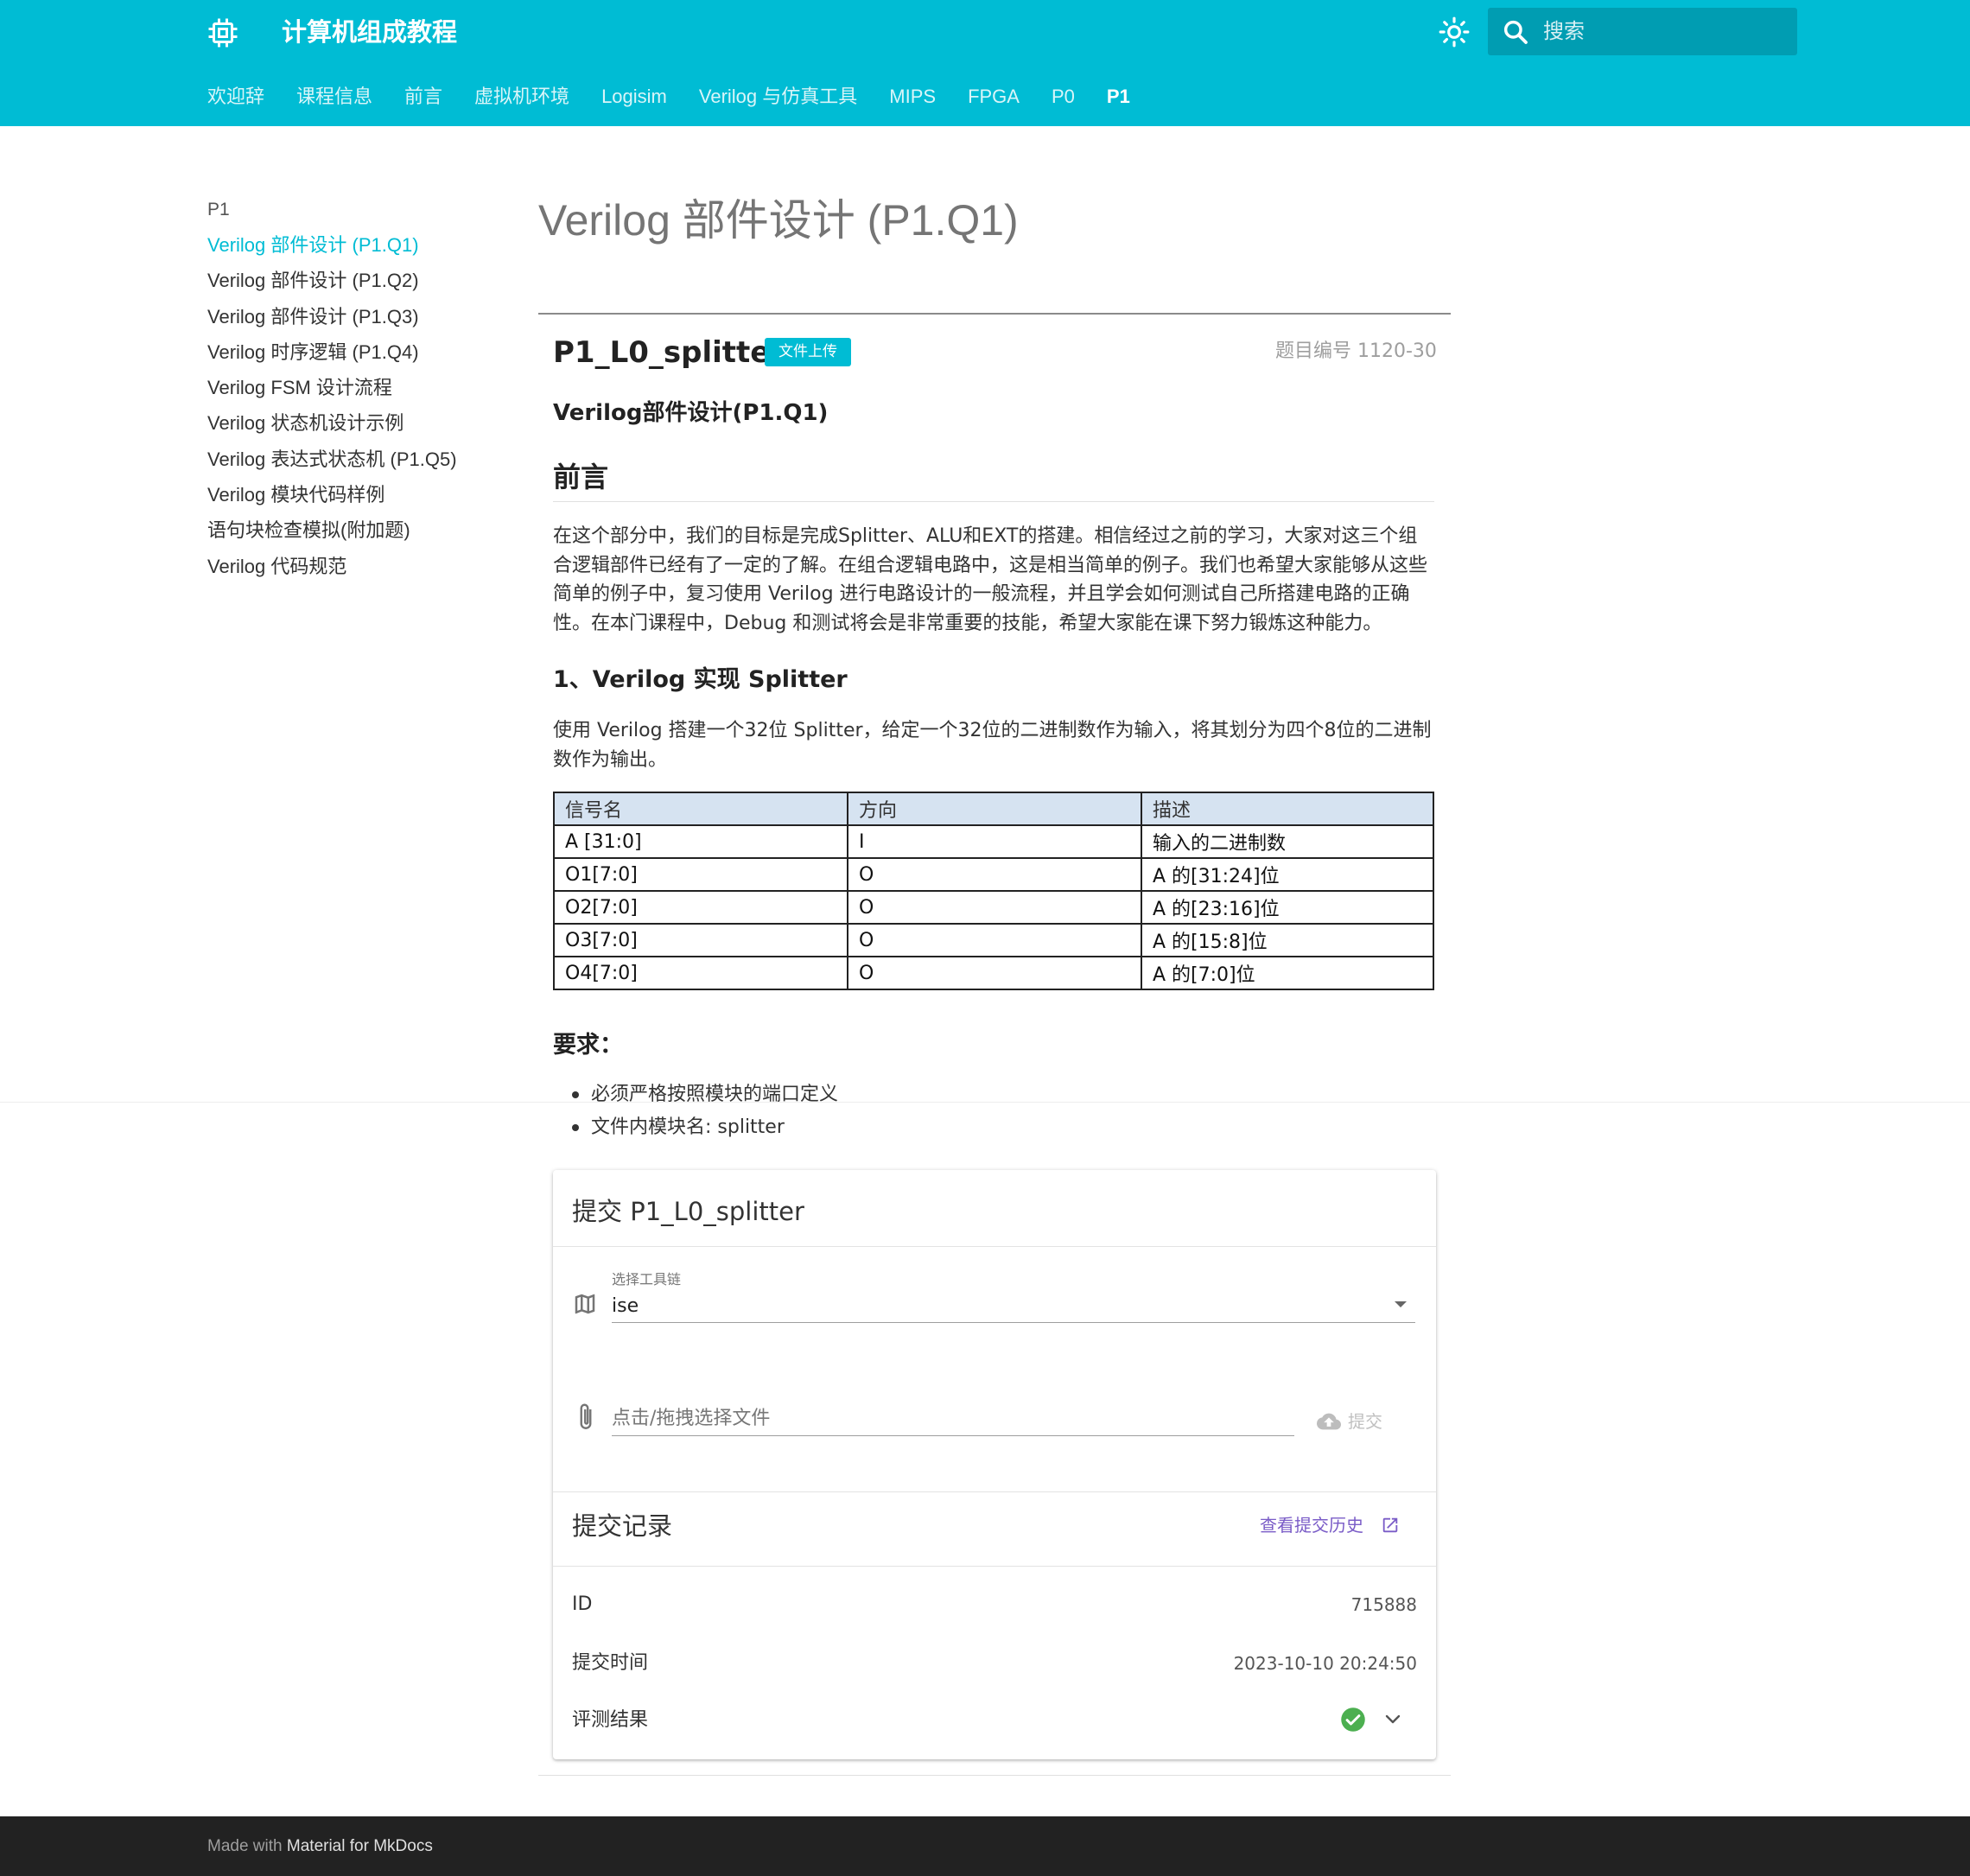  I want to click on tab-preface: 前言, so click(423, 96).